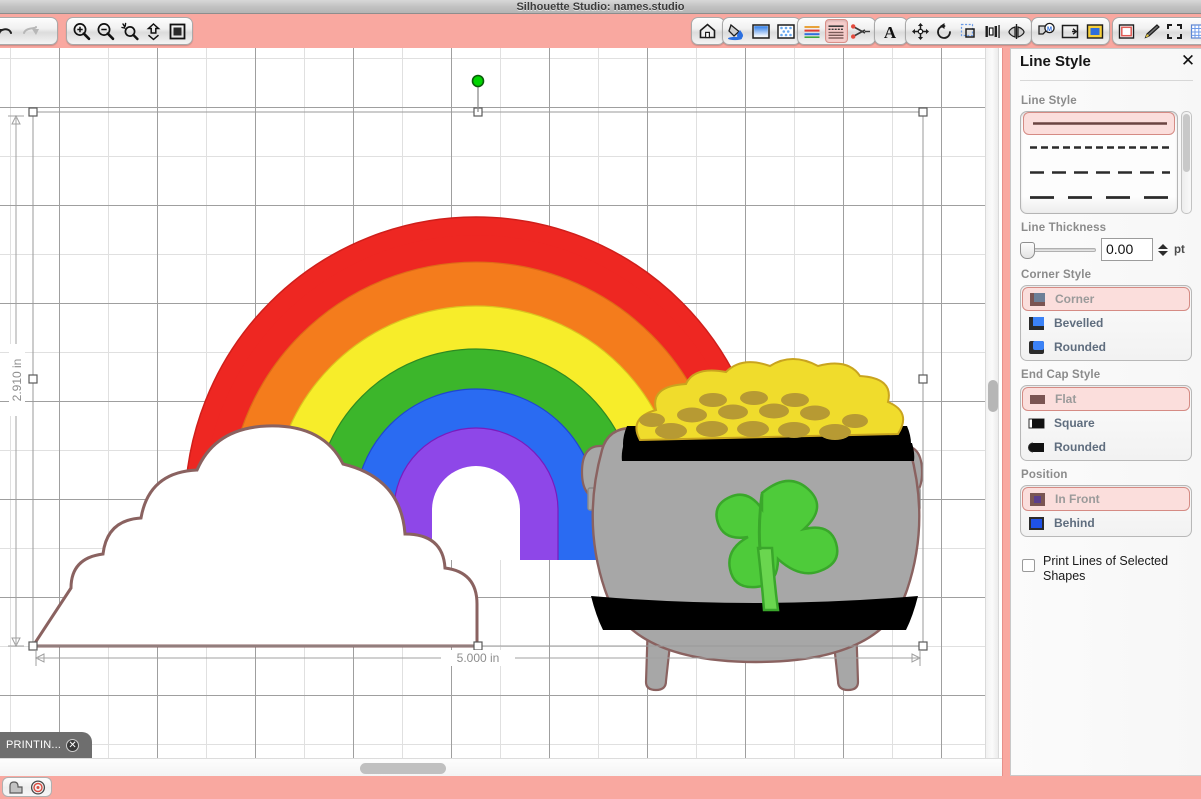 The image size is (1201, 799). Describe the element at coordinates (1175, 31) in the screenshot. I see `registration-marks-icon` at that location.